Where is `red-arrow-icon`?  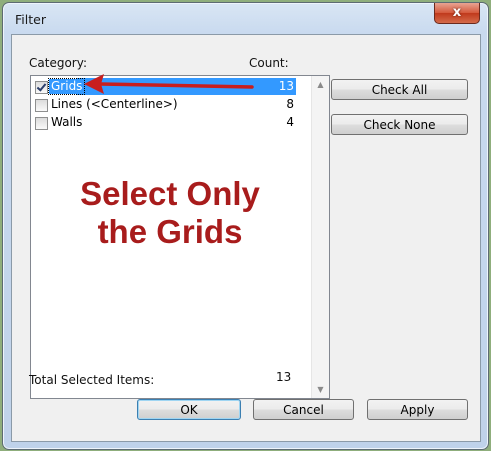
red-arrow-icon is located at coordinates (169, 84).